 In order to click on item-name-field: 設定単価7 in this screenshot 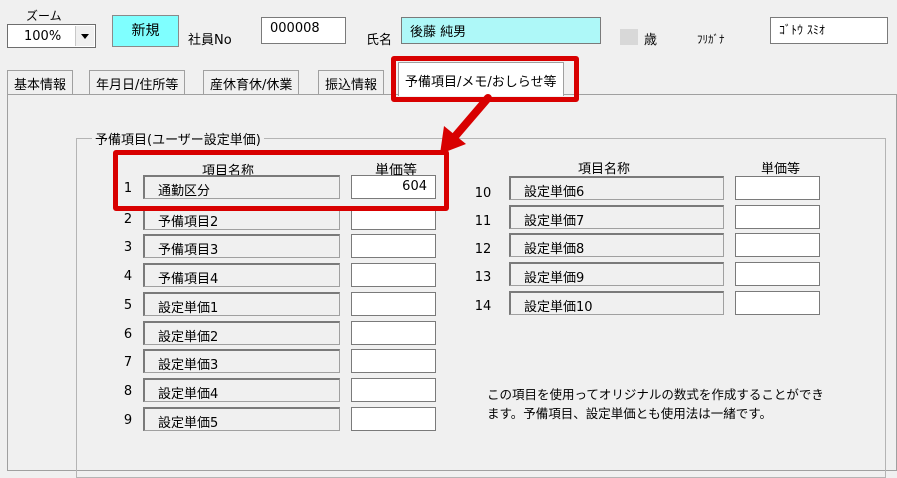, I will do `click(616, 217)`.